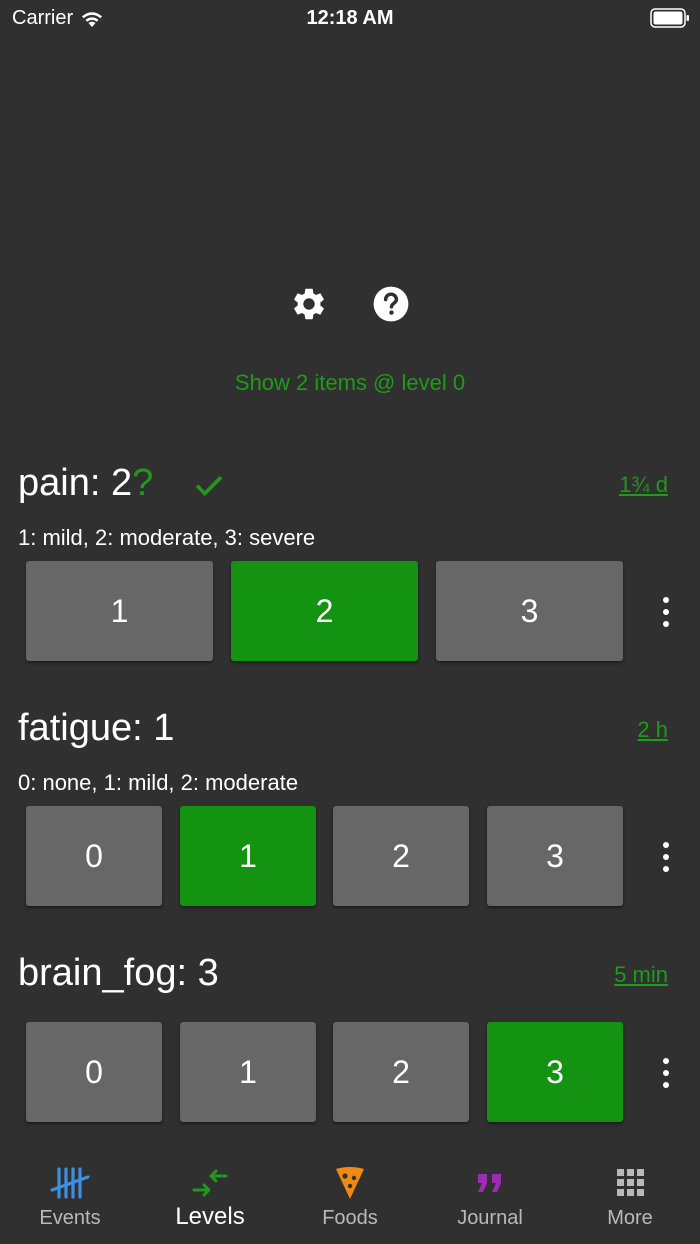 The height and width of the screenshot is (1244, 700). I want to click on item-title: pain: 2?, so click(85, 483).